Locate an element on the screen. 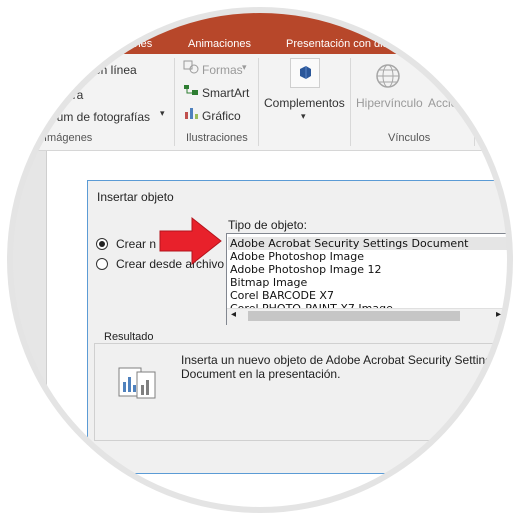 The height and width of the screenshot is (520, 520). shapes-button: Formas is located at coordinates (222, 70).